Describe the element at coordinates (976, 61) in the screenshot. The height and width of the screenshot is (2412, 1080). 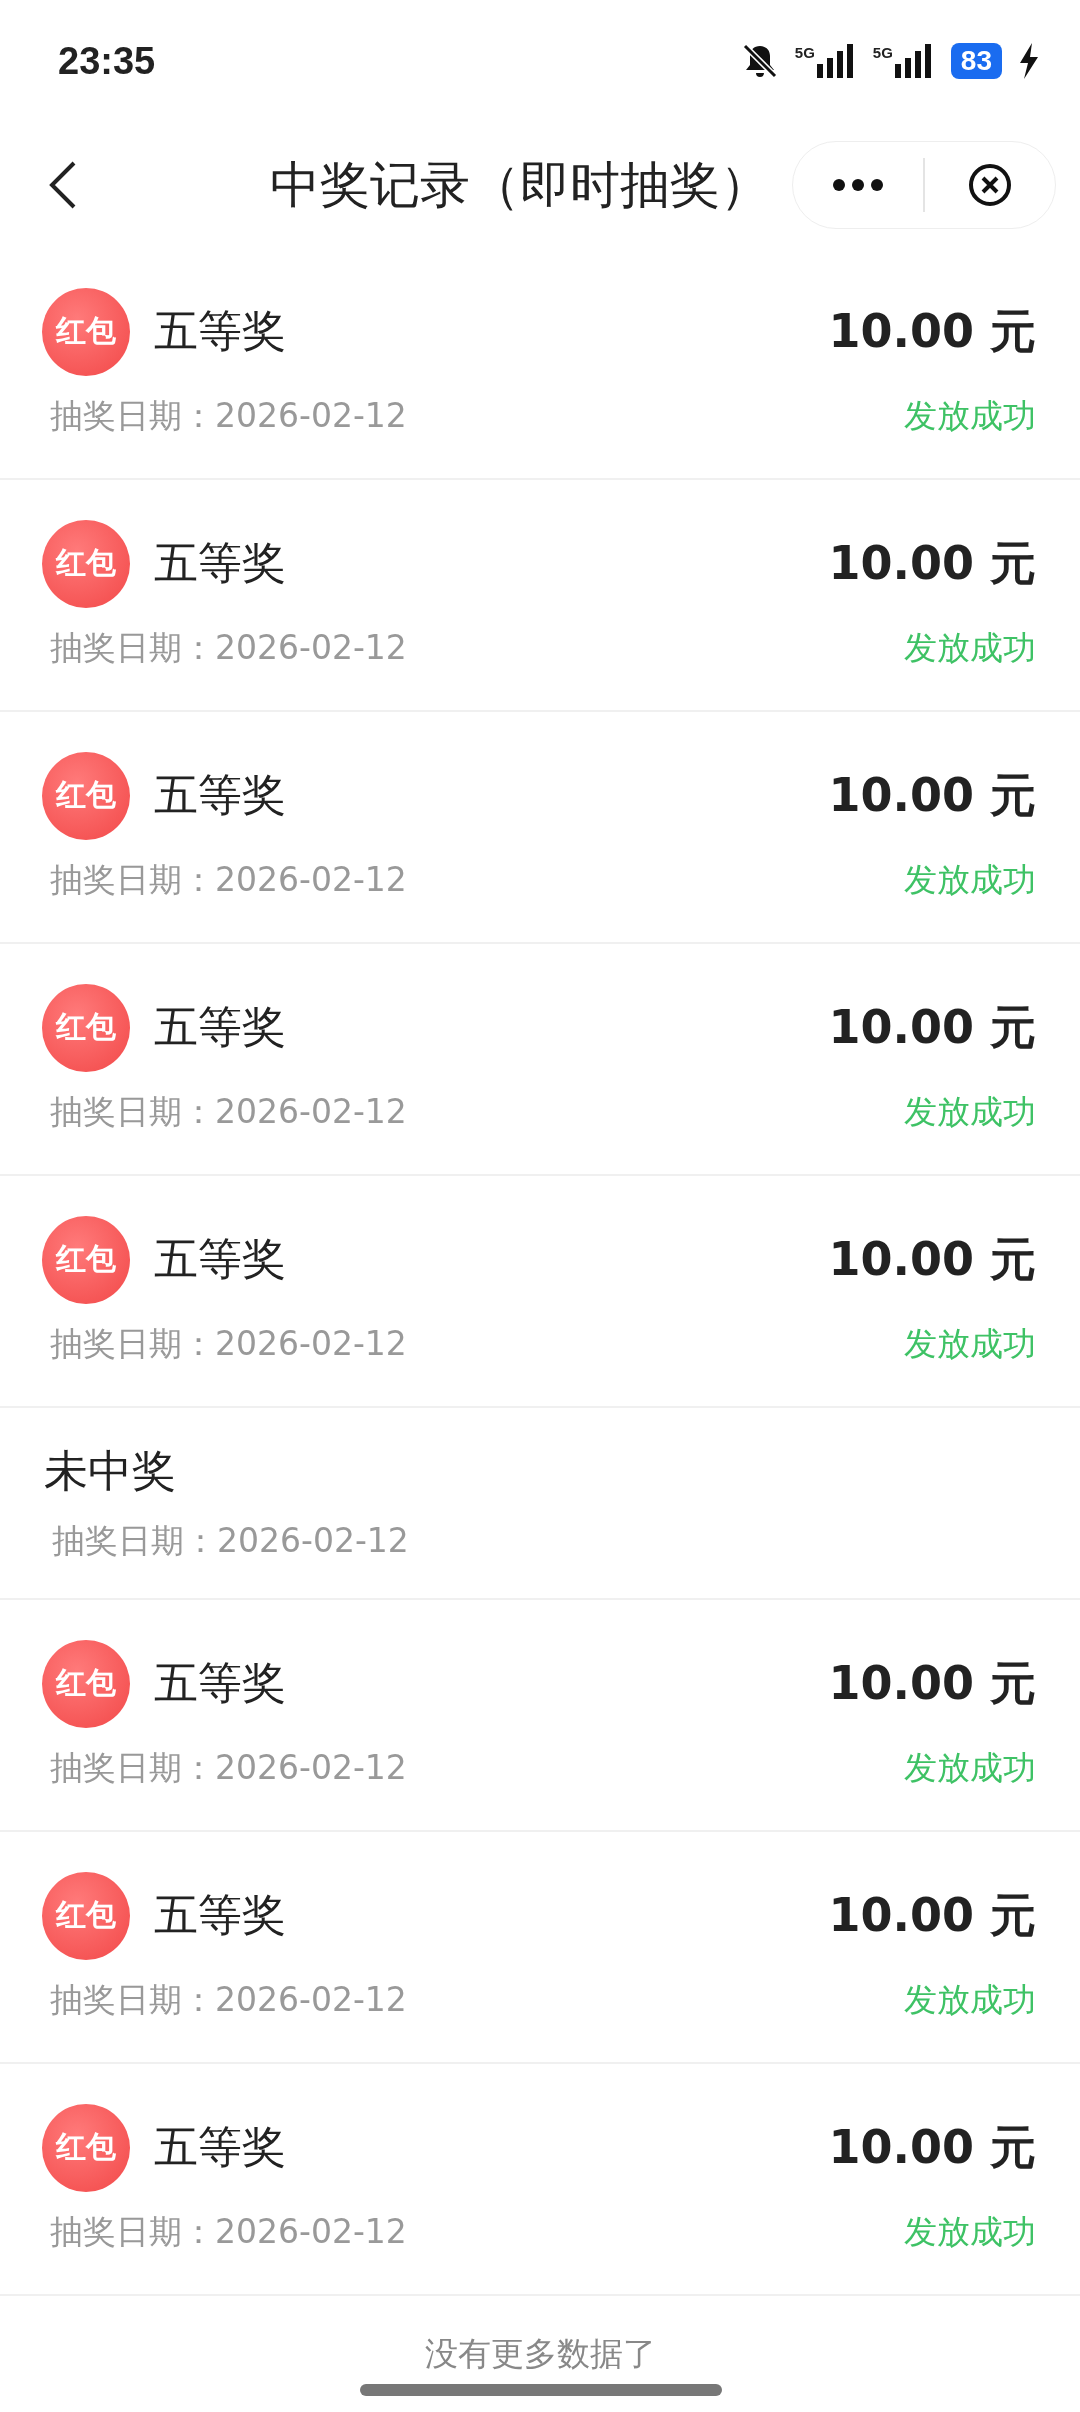
I see `battery-level: 83` at that location.